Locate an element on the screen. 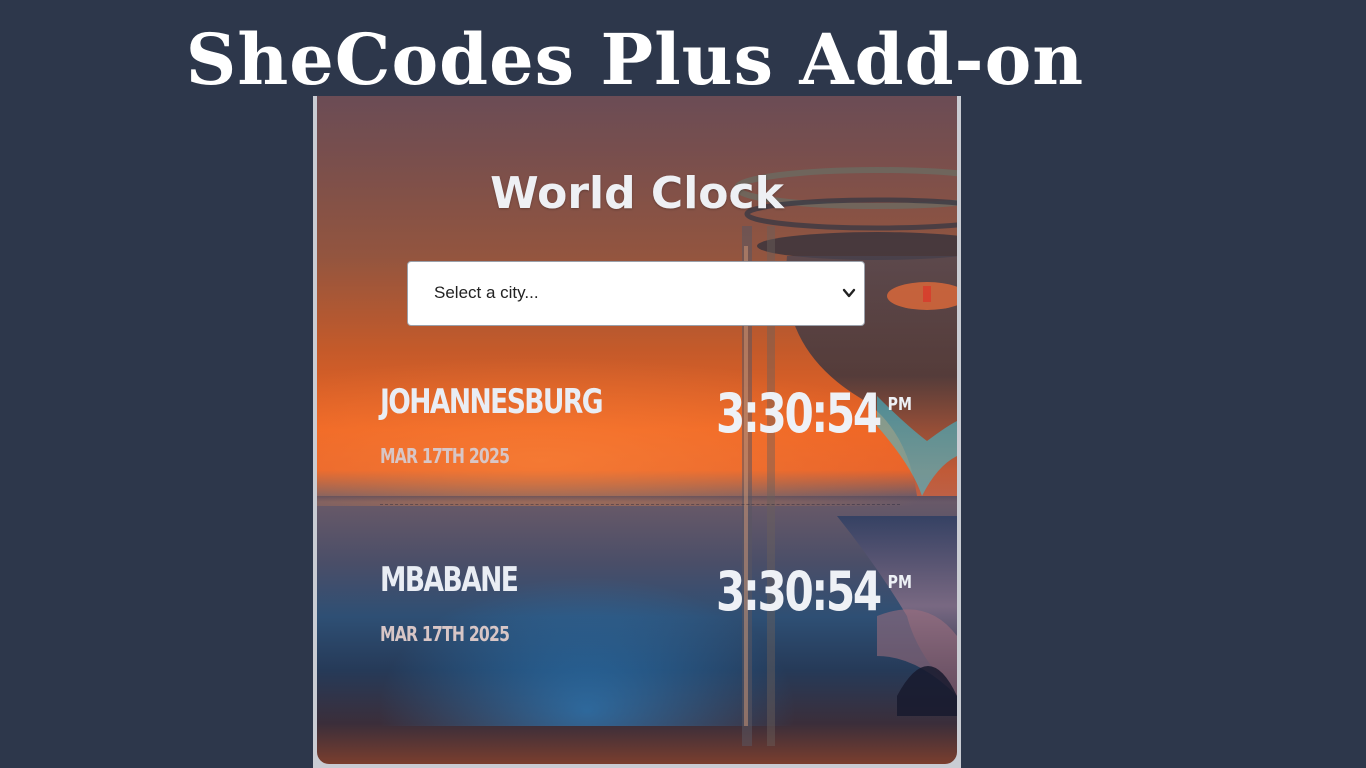  row-divider is located at coordinates (640, 504).